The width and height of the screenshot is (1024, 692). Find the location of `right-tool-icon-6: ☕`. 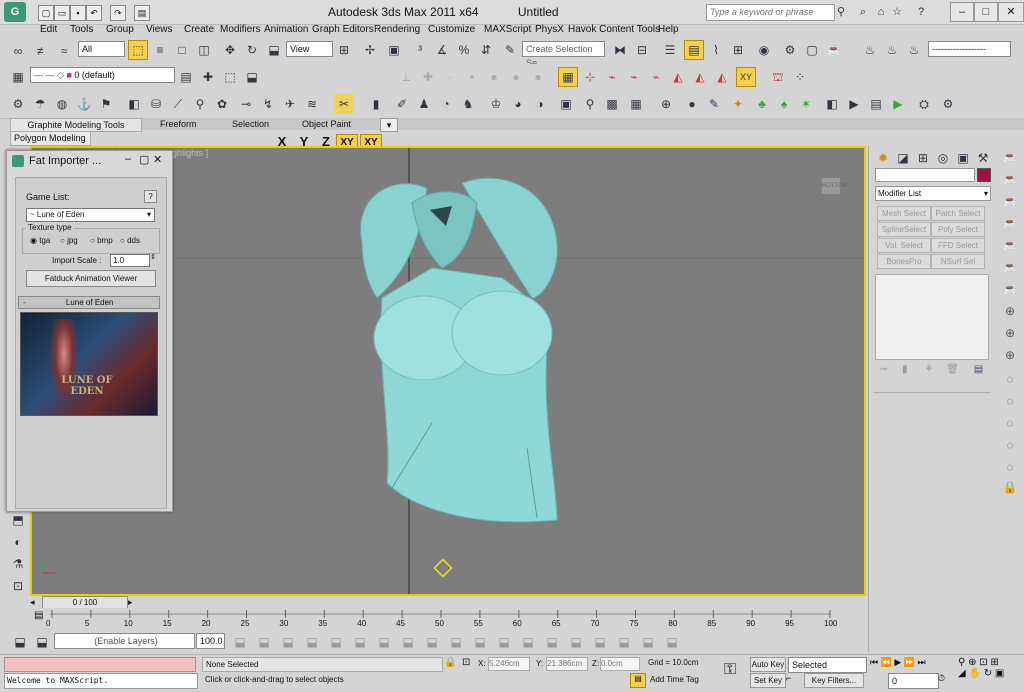

right-tool-icon-6: ☕ is located at coordinates (1010, 268).